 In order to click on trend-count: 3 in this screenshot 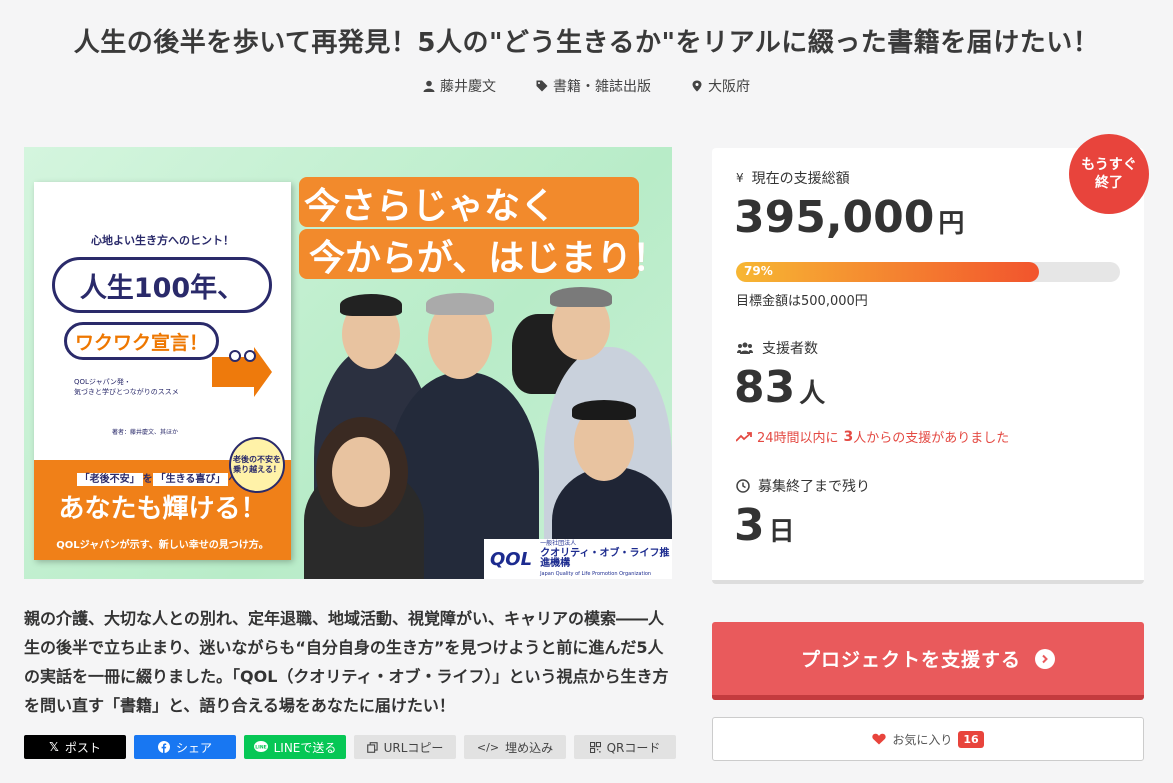, I will do `click(848, 436)`.